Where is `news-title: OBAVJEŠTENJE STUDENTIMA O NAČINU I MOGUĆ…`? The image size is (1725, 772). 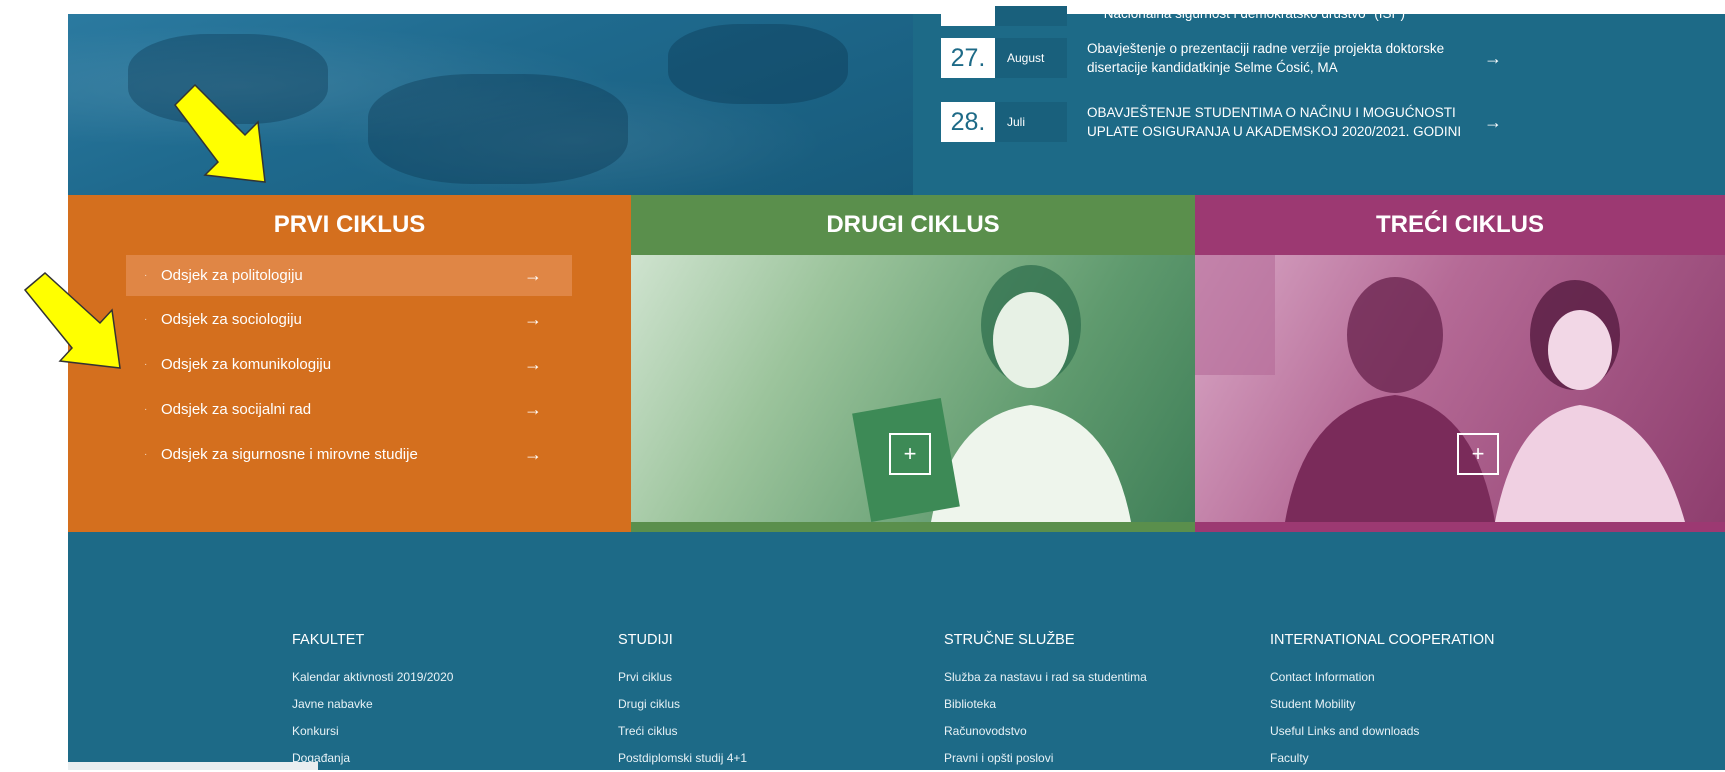 news-title: OBAVJEŠTENJE STUDENTIMA O NAČINU I MOGUĆ… is located at coordinates (1279, 122).